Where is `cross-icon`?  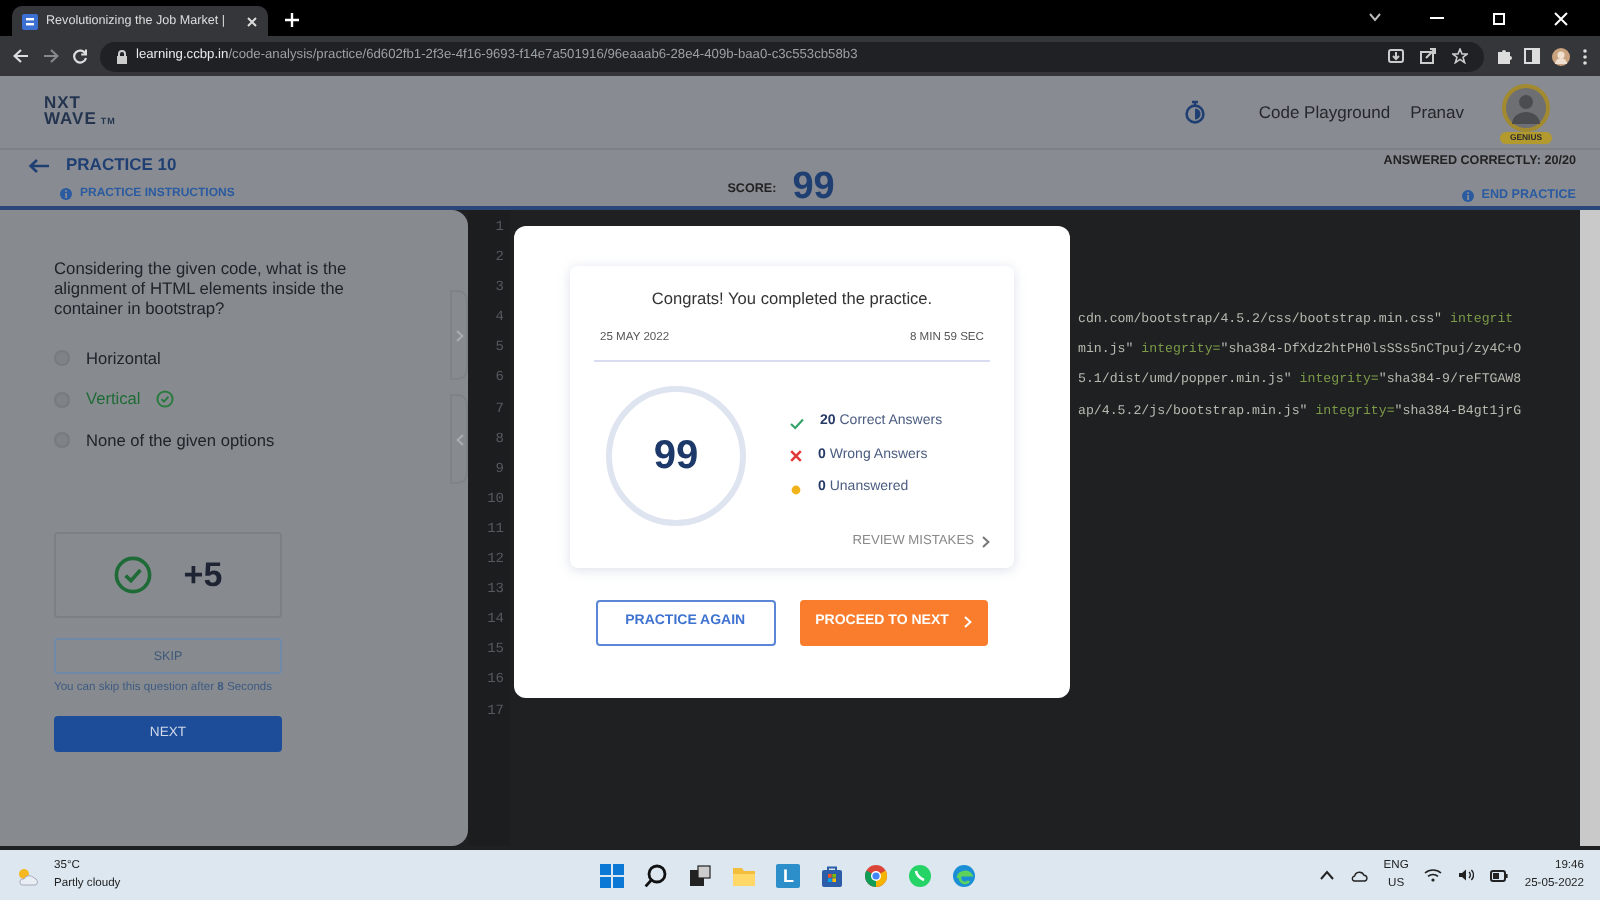 cross-icon is located at coordinates (796, 456).